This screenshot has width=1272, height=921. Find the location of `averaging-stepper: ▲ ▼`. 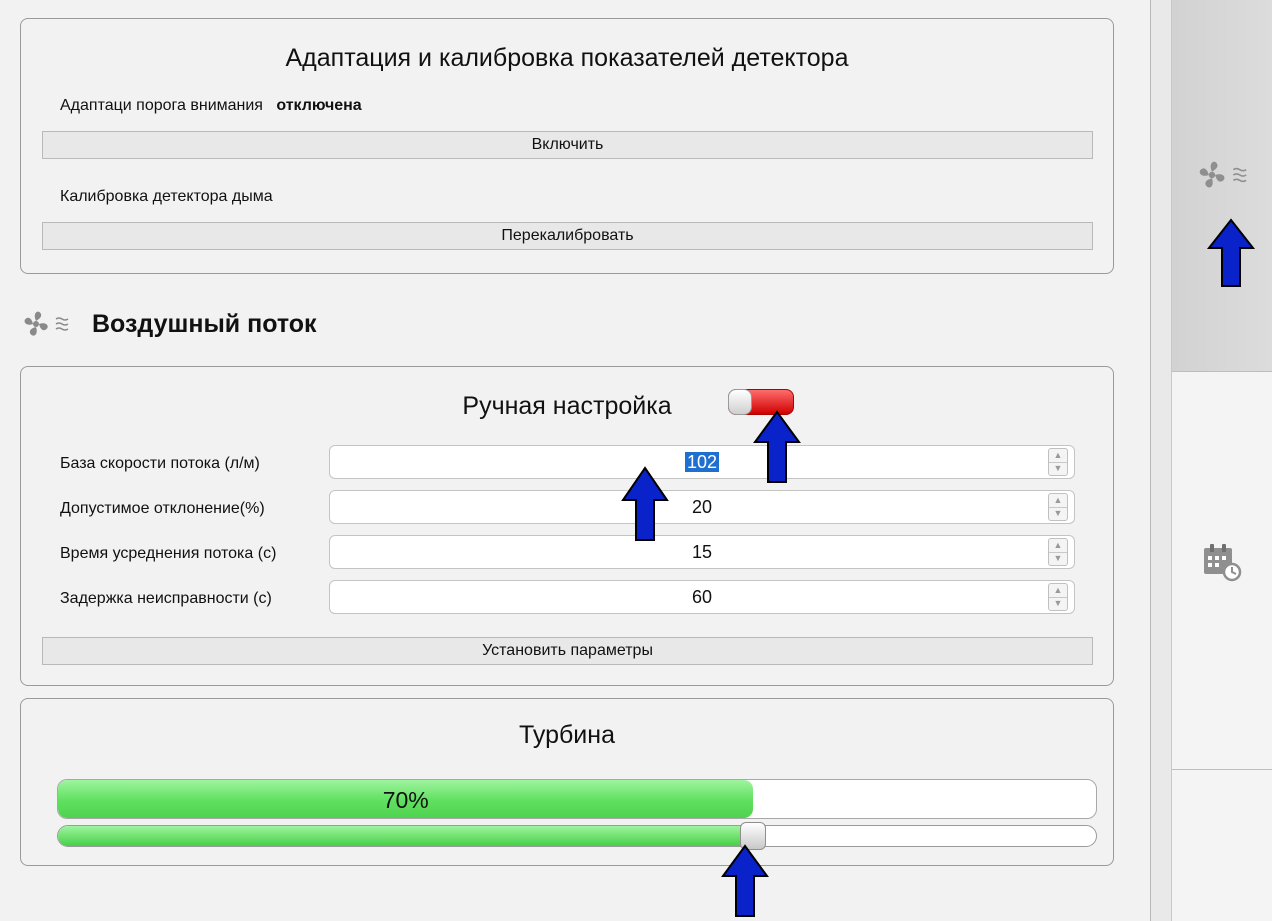

averaging-stepper: ▲ ▼ is located at coordinates (1058, 552).